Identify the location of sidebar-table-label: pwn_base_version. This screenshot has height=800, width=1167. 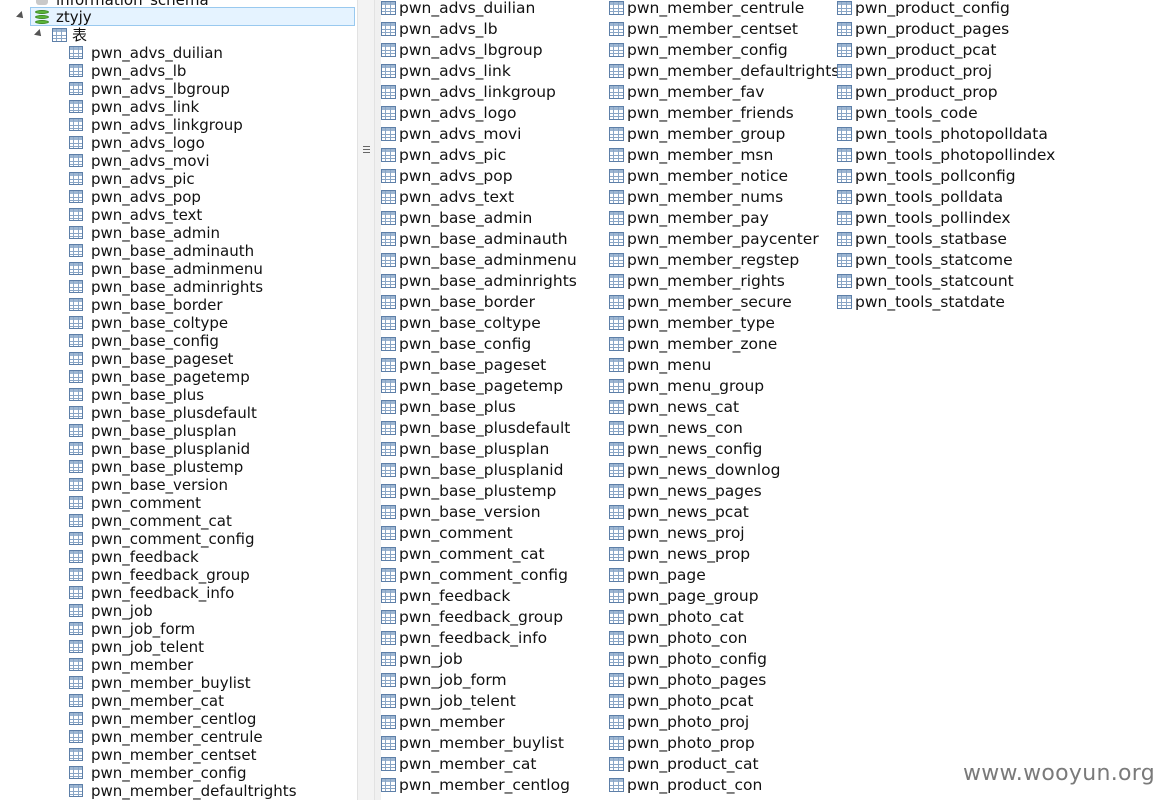
(159, 485).